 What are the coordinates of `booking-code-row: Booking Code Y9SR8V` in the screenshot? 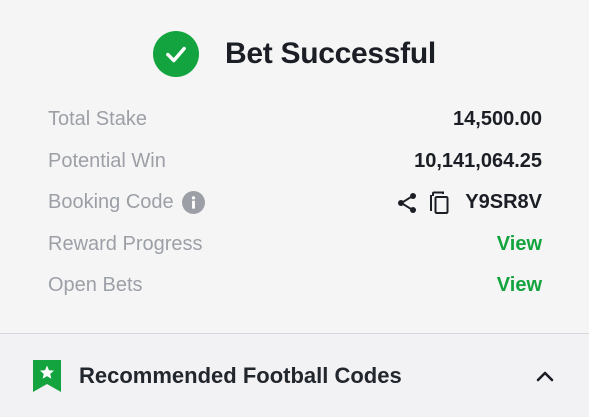 It's located at (295, 203).